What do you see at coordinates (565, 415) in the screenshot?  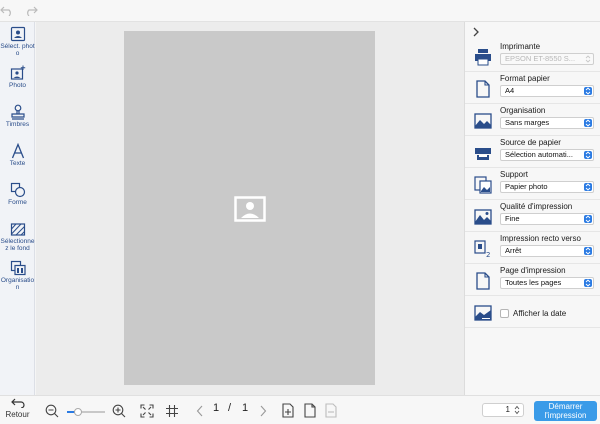 I see `start-label-line2: l'impression` at bounding box center [565, 415].